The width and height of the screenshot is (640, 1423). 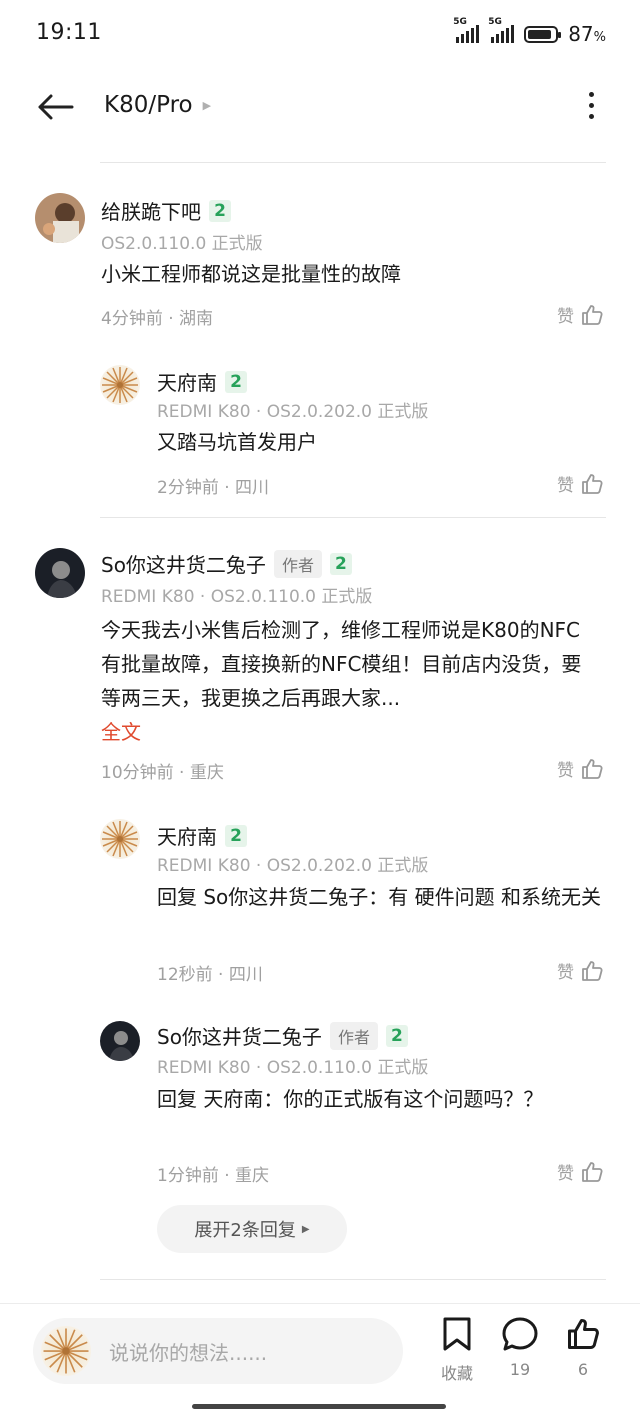 What do you see at coordinates (305, 1229) in the screenshot?
I see `triangle-right-icon: ▶` at bounding box center [305, 1229].